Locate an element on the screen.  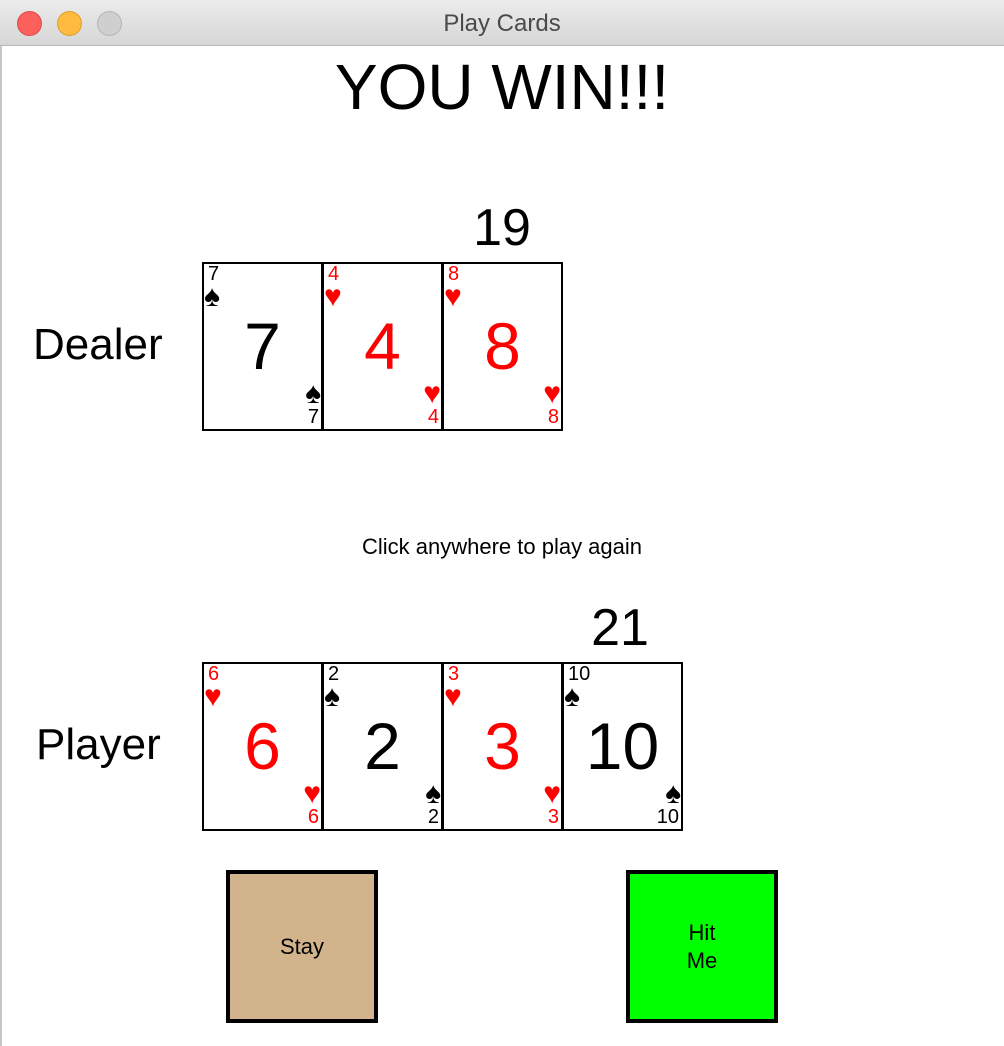
card-rank: 6 is located at coordinates (262, 746).